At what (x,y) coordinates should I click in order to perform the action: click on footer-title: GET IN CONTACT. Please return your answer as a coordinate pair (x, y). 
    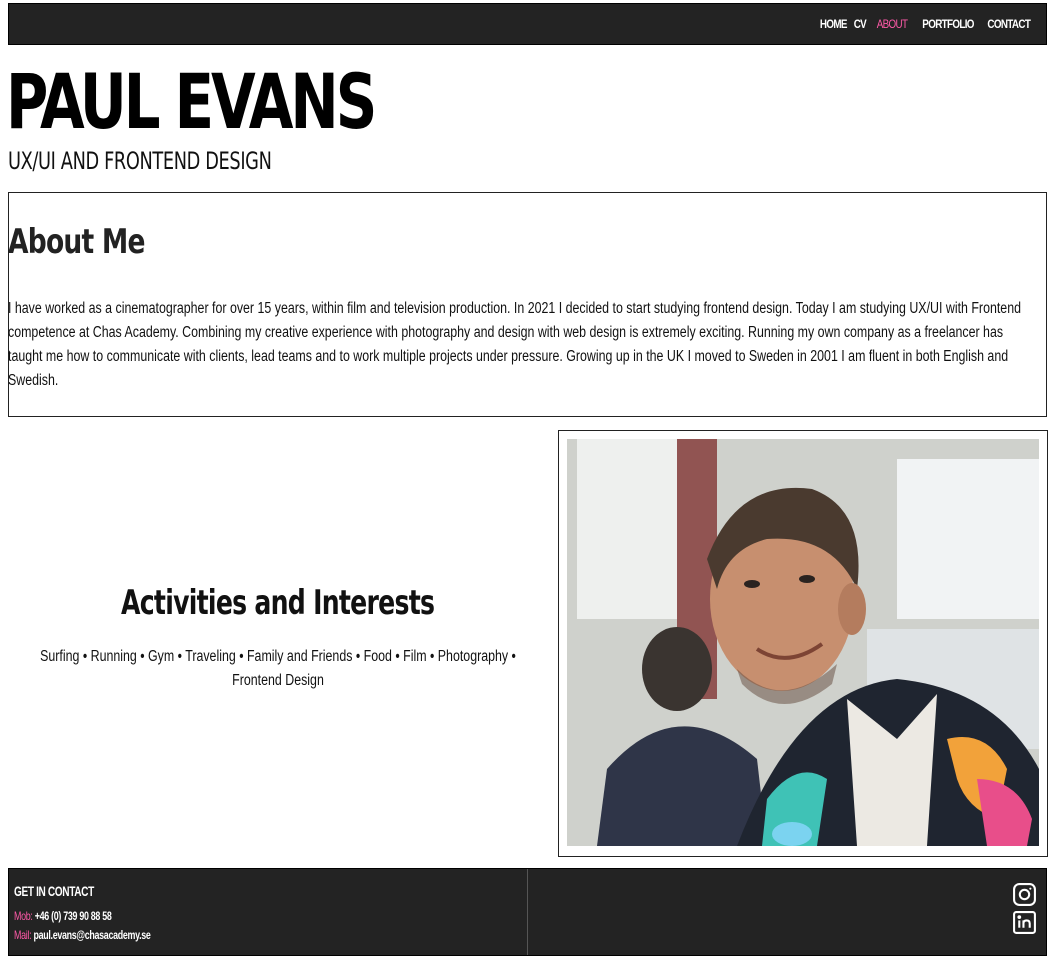
    Looking at the image, I should click on (54, 891).